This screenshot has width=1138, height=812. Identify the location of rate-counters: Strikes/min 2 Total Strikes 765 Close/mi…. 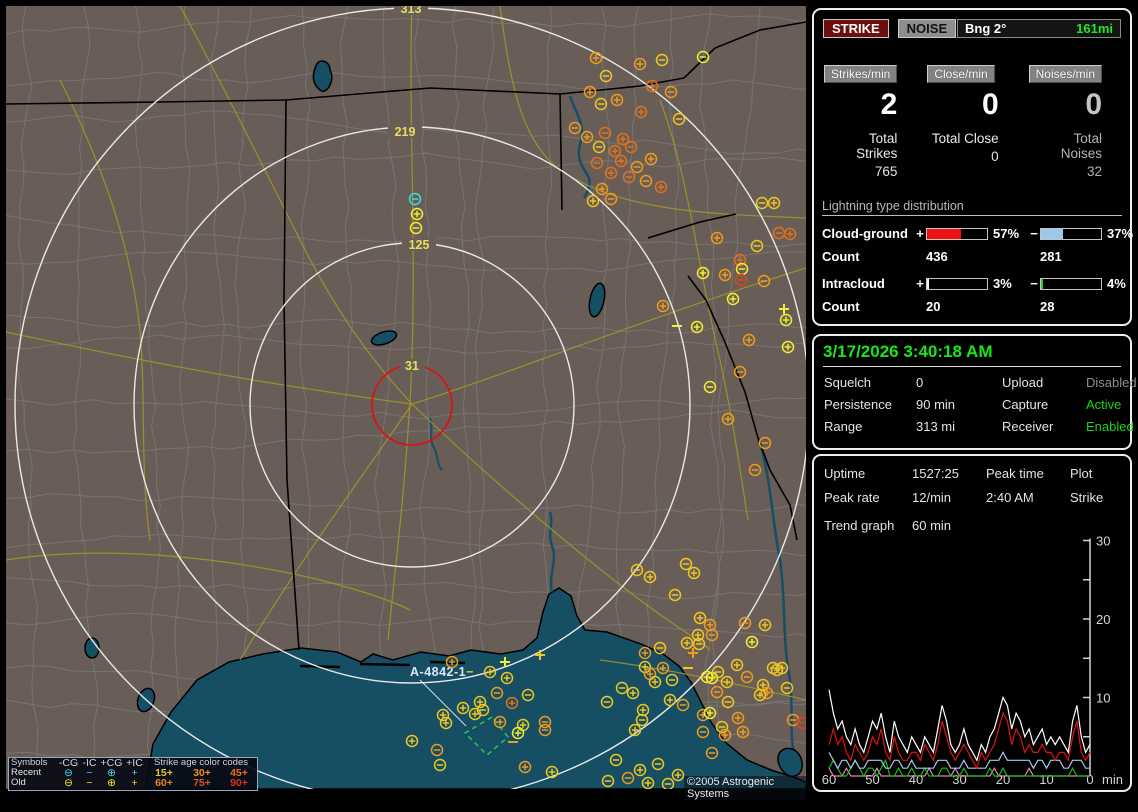
(972, 122).